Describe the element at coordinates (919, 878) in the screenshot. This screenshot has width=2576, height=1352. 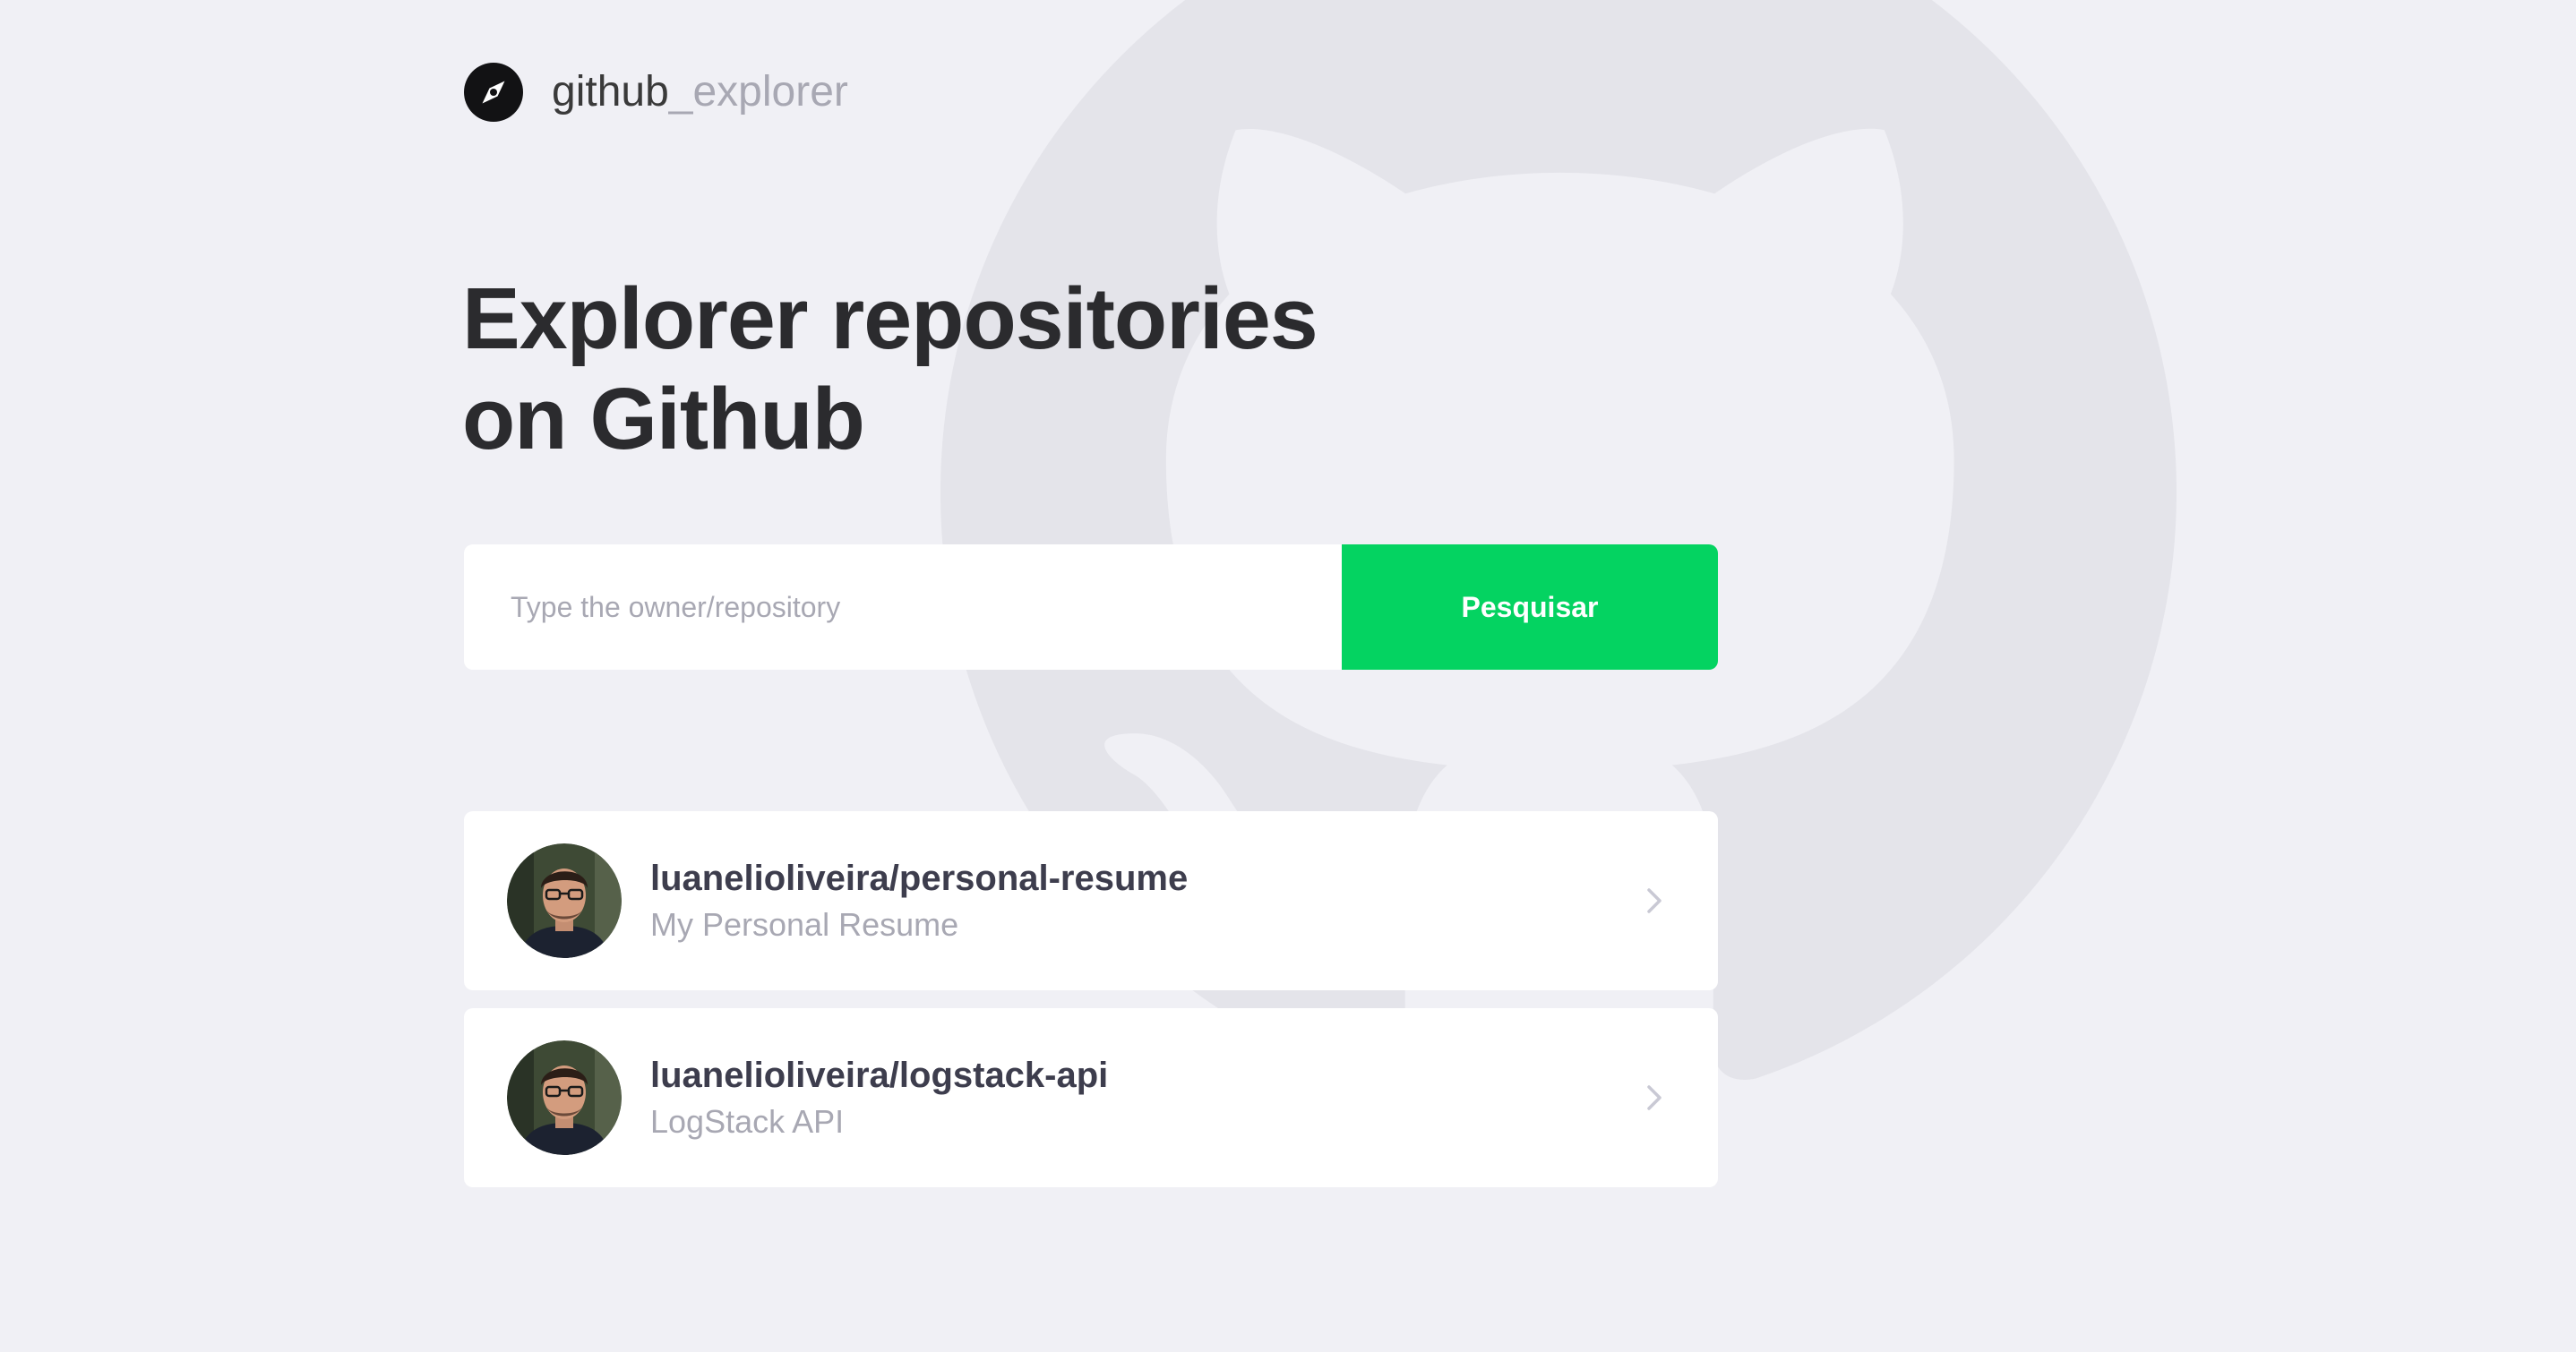
I see `repository-name: luanelioliveira/personal-resume` at that location.